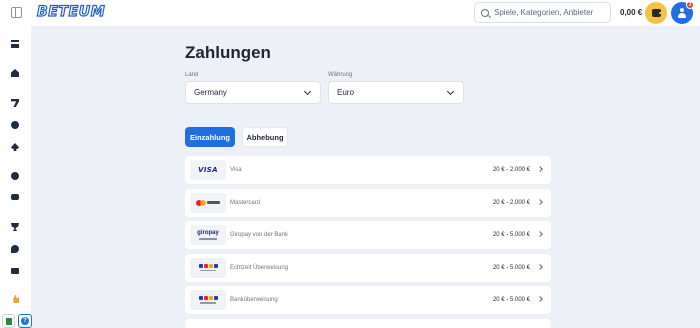  Describe the element at coordinates (15, 125) in the screenshot. I see `casino-chip-icon` at that location.